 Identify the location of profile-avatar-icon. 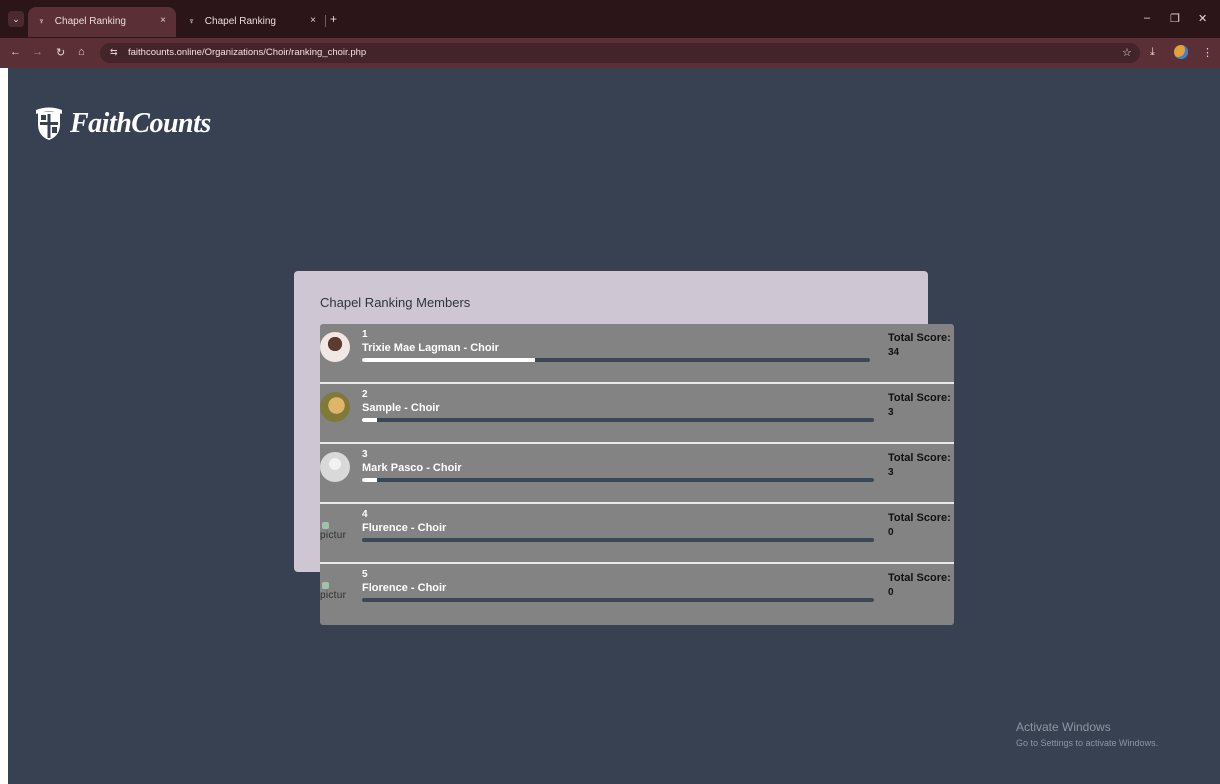
(1181, 52).